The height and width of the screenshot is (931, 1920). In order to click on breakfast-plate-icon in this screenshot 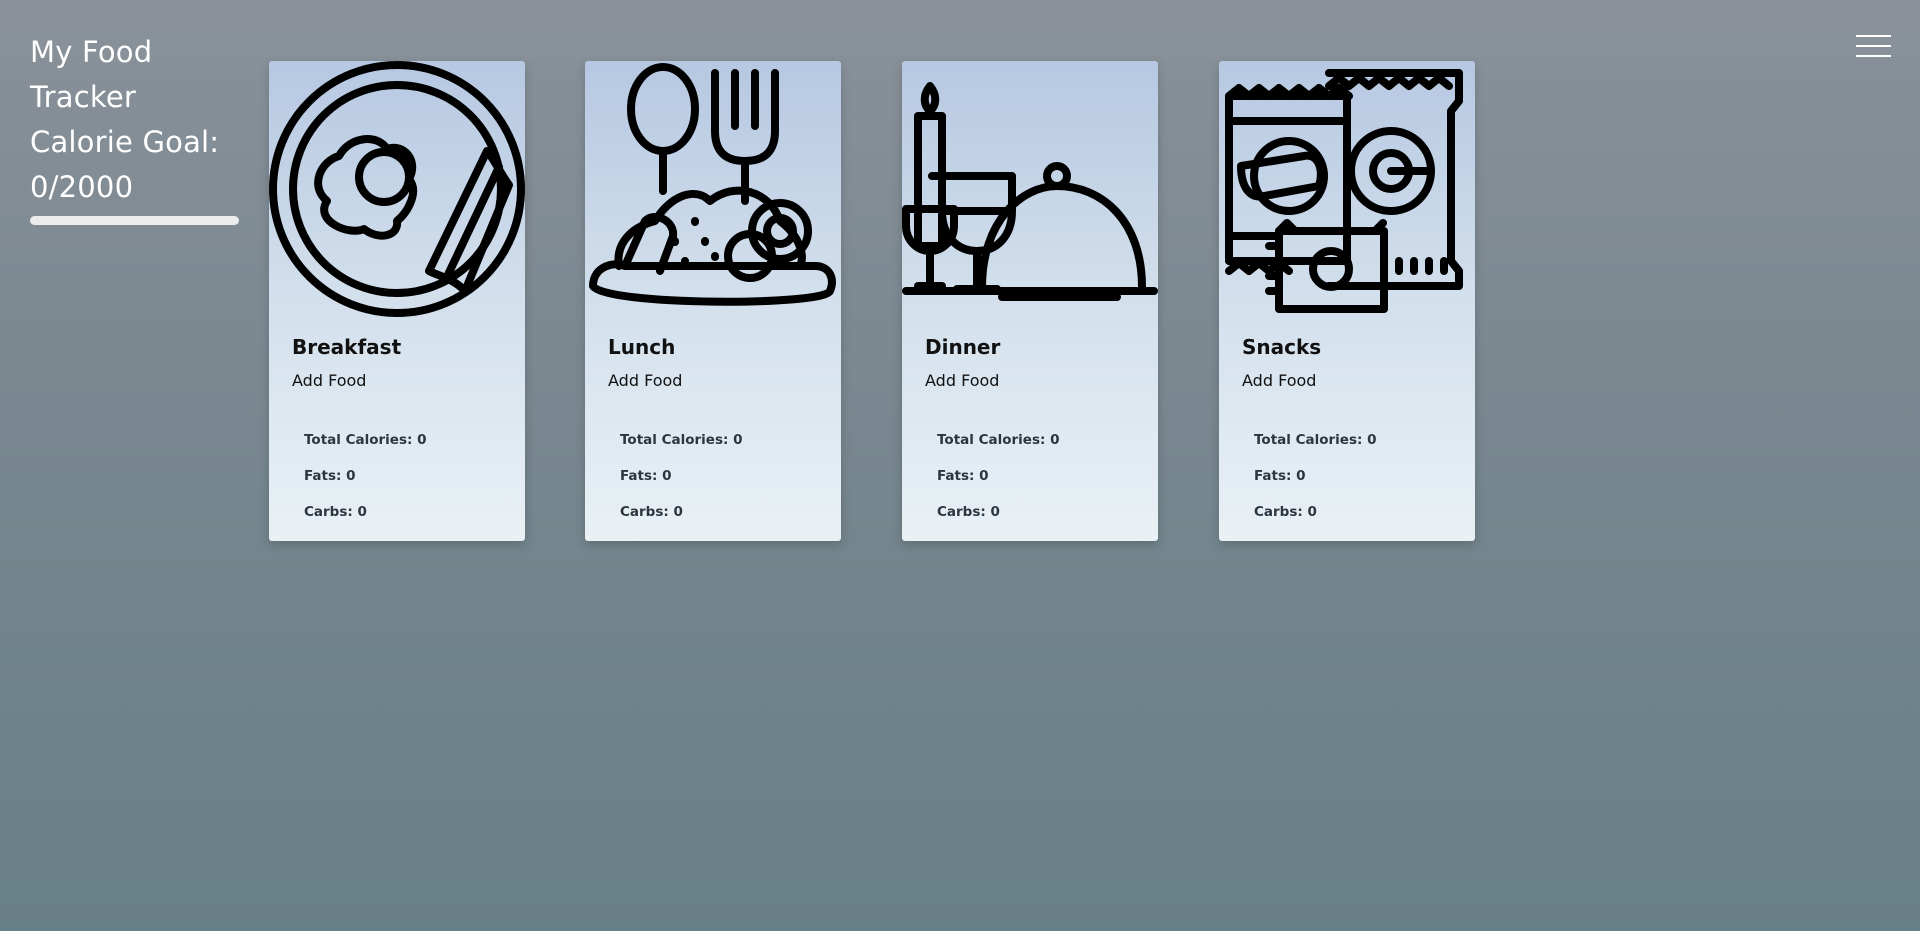, I will do `click(397, 189)`.